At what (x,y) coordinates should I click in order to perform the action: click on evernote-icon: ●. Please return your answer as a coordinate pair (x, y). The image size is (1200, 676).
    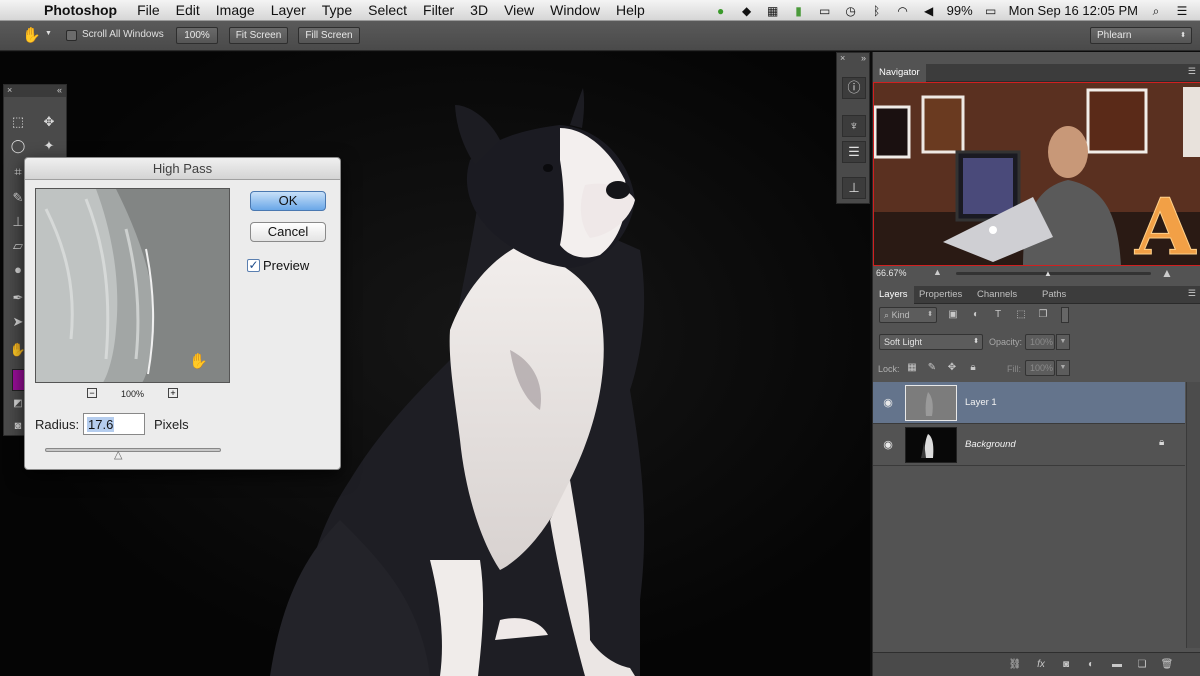
    Looking at the image, I should click on (721, 11).